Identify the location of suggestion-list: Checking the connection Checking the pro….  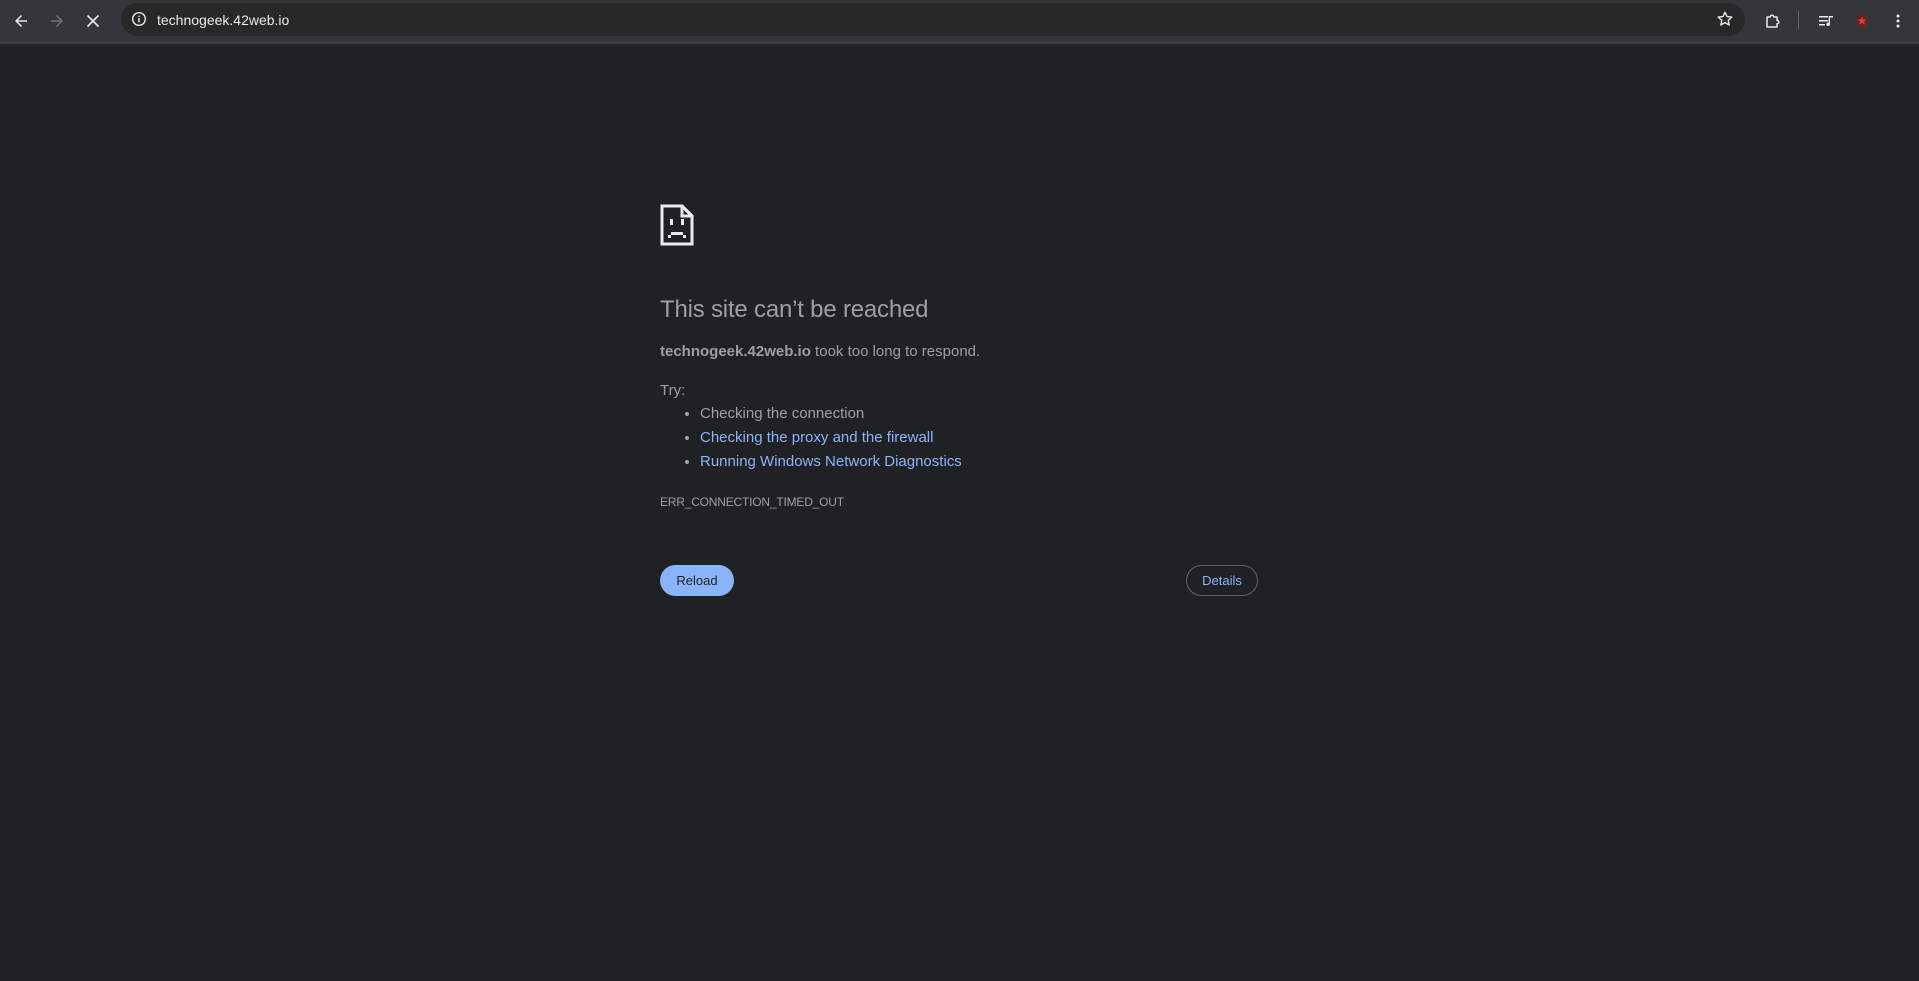
(811, 438).